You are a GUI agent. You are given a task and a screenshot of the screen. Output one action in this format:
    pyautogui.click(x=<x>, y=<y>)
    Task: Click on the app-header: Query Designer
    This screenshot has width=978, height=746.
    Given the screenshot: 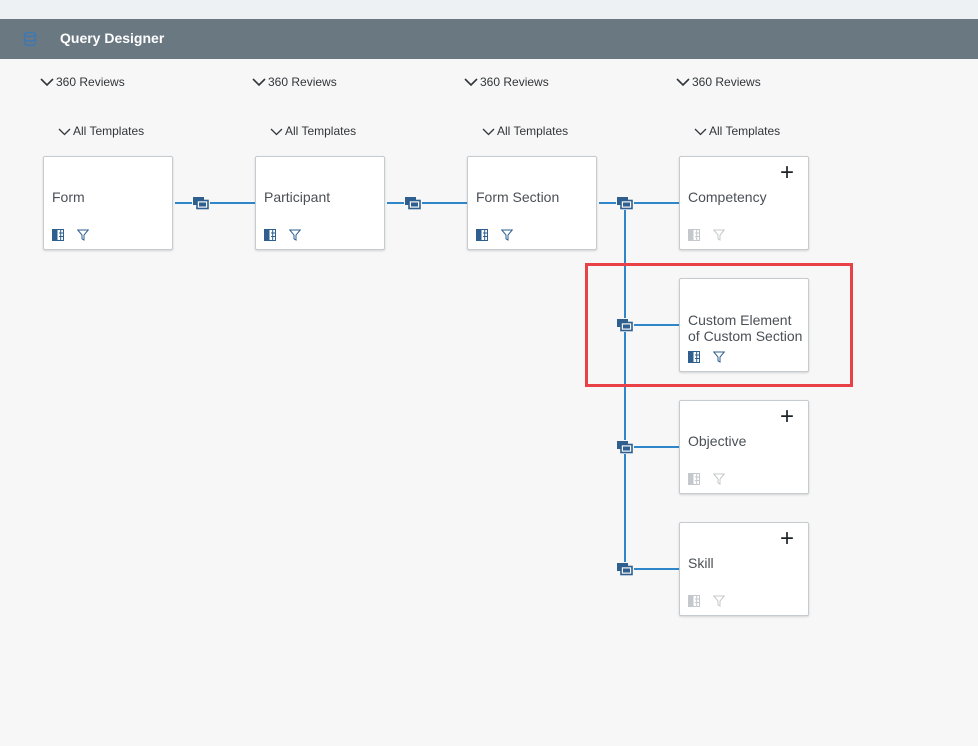 What is the action you would take?
    pyautogui.click(x=489, y=39)
    